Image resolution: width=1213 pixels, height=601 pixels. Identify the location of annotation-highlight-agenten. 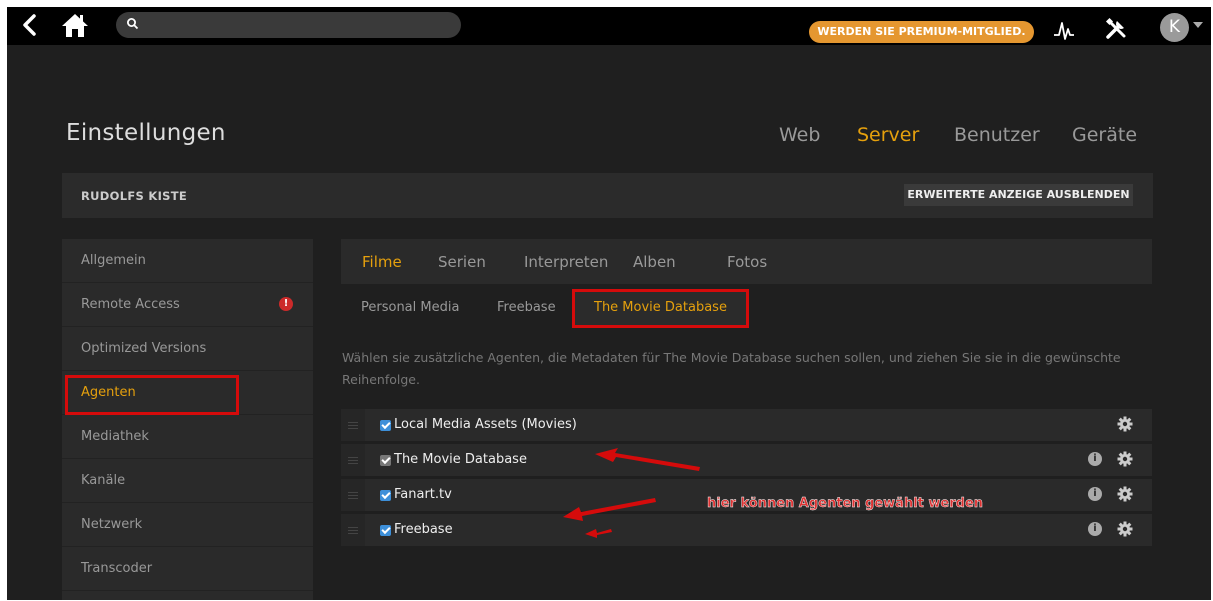
(152, 395).